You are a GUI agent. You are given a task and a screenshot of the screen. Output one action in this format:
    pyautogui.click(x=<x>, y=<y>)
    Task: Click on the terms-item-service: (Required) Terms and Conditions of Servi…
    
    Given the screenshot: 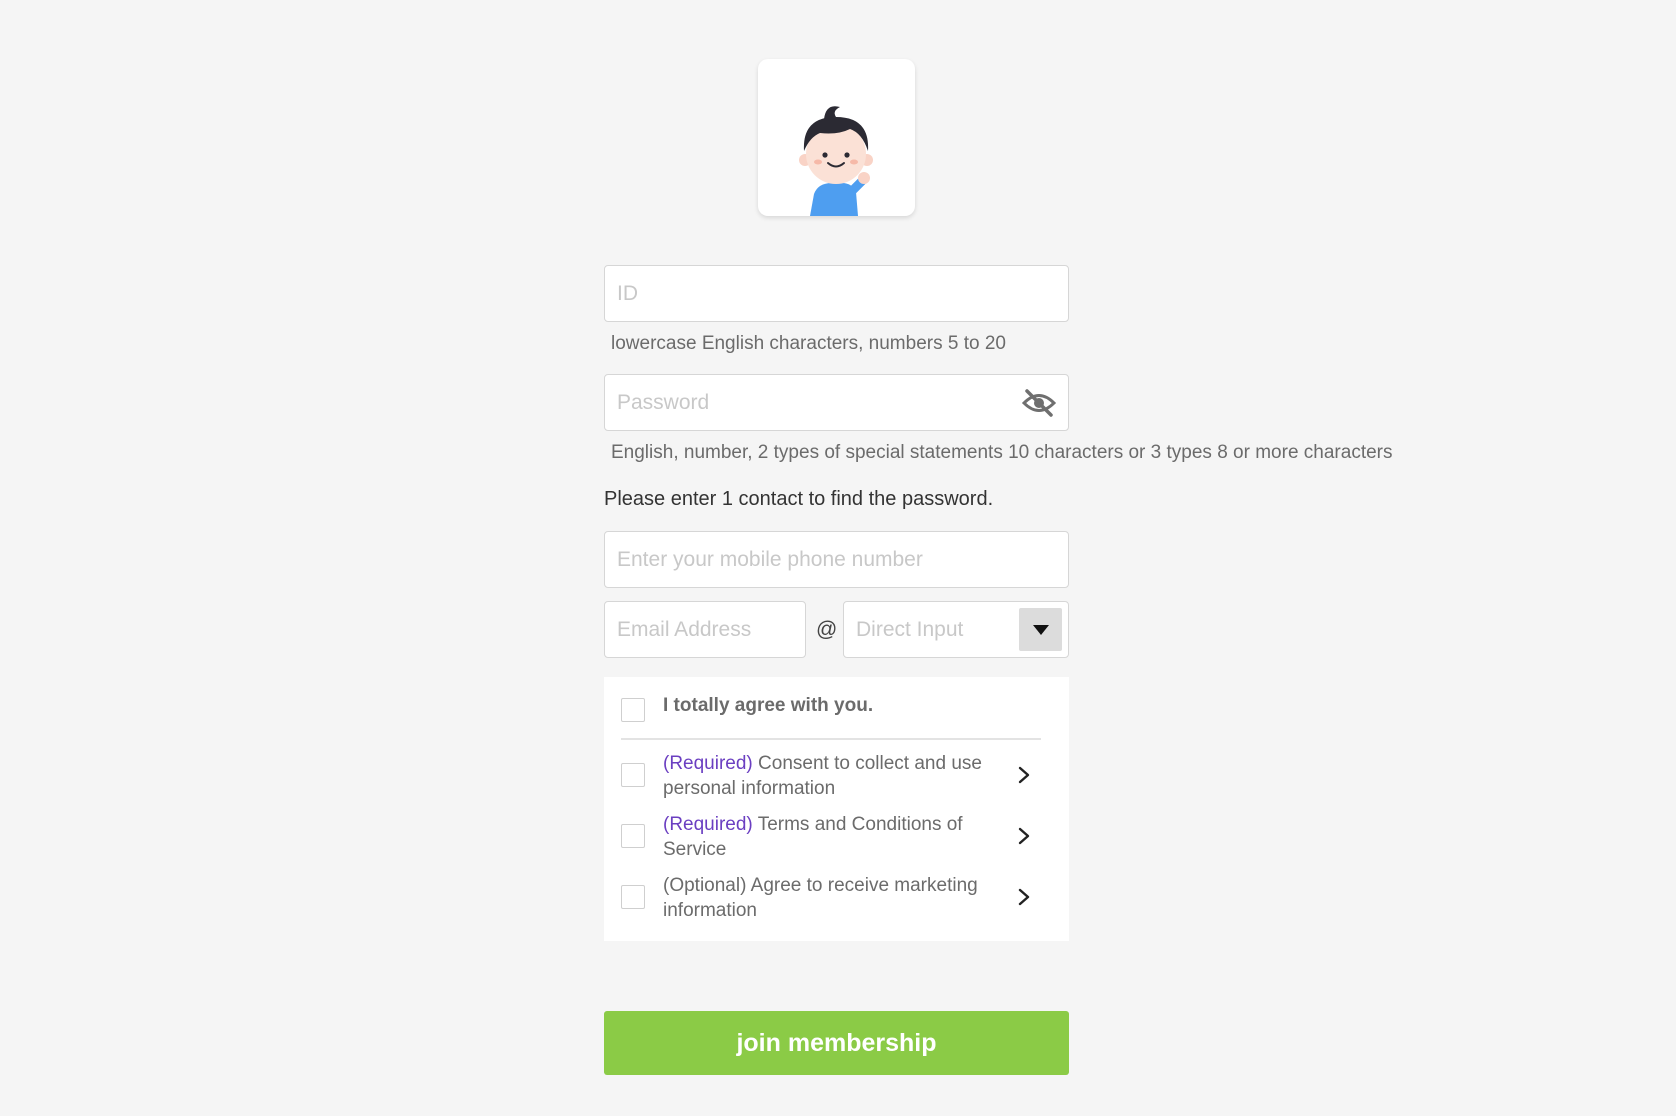 What is the action you would take?
    pyautogui.click(x=828, y=837)
    